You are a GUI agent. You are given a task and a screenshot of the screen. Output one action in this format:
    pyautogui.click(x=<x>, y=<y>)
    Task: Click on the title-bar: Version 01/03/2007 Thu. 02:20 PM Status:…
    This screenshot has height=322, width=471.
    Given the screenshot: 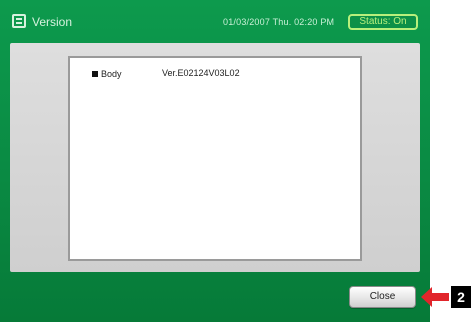 What is the action you would take?
    pyautogui.click(x=215, y=26)
    